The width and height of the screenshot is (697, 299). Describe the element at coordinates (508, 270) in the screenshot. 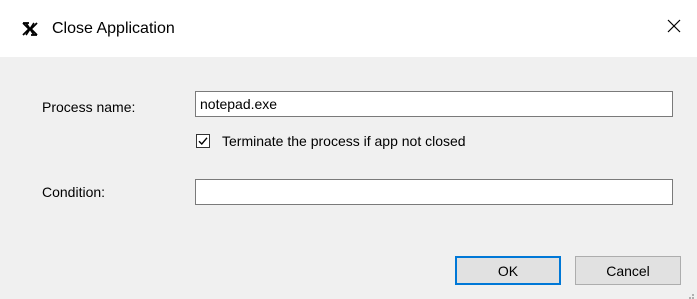

I see `ok-button: OK` at that location.